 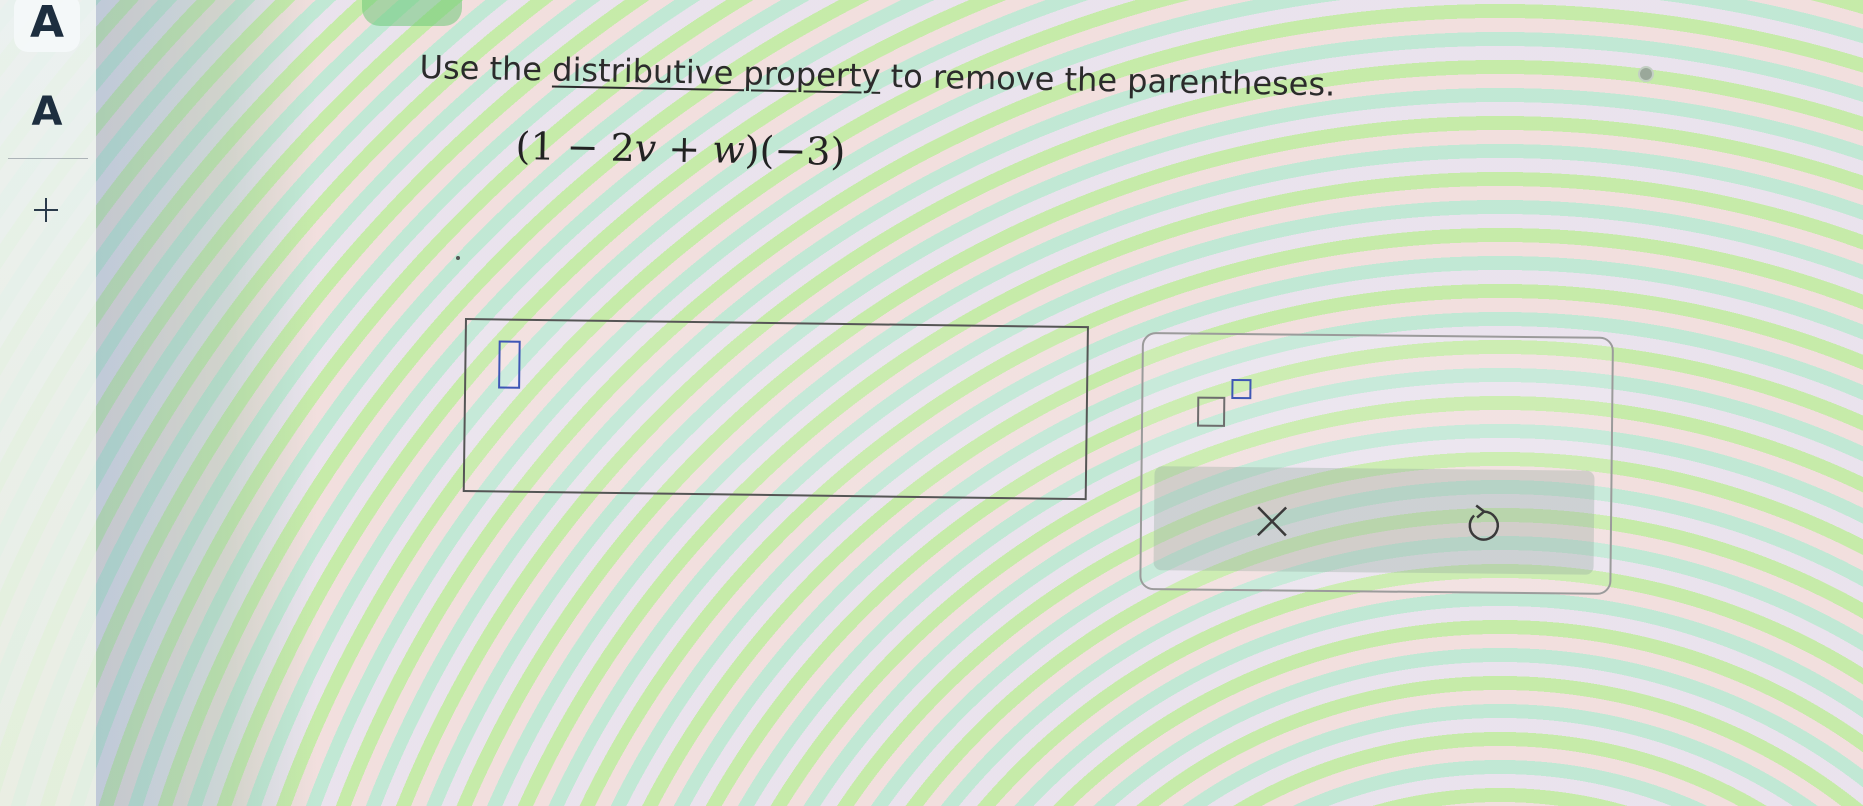 What do you see at coordinates (1646, 74) in the screenshot?
I see `settings-icon` at bounding box center [1646, 74].